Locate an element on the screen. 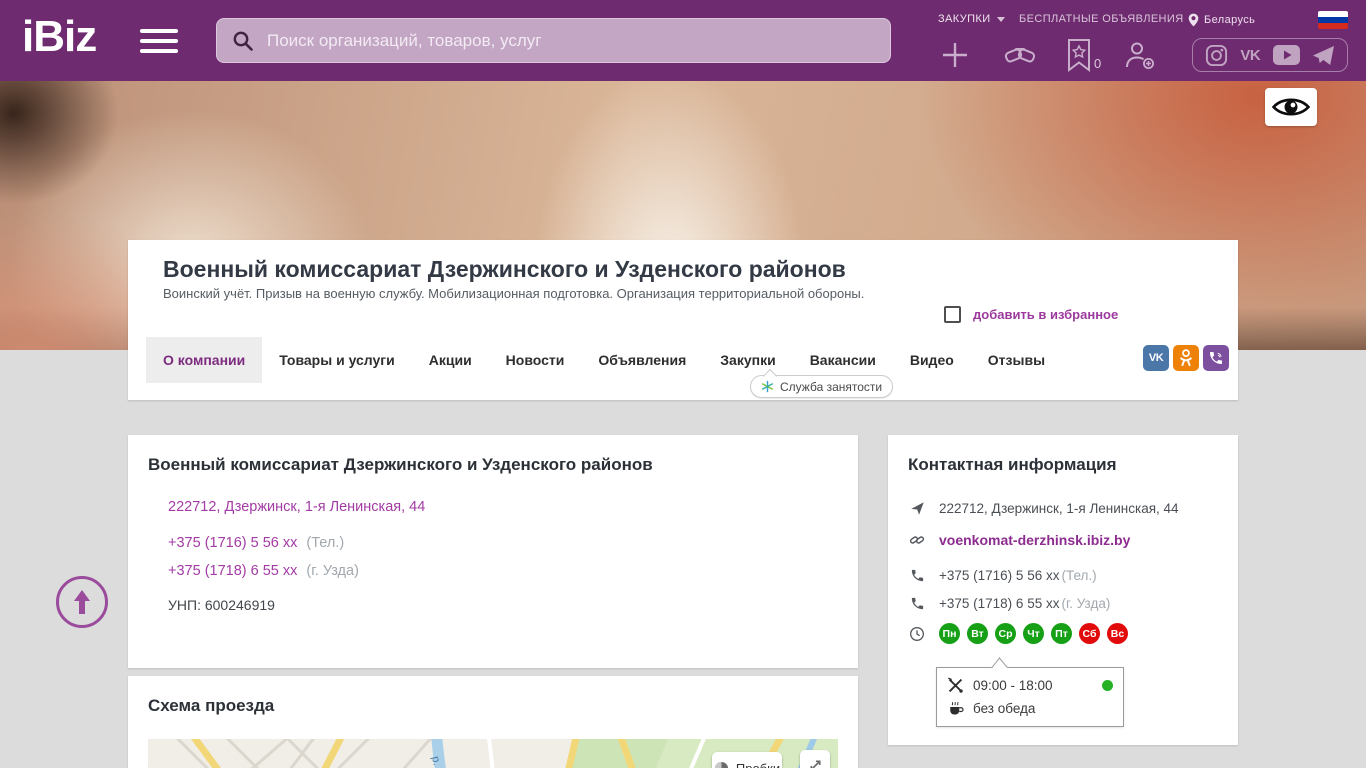 The image size is (1366, 768). viber-icon is located at coordinates (1216, 358).